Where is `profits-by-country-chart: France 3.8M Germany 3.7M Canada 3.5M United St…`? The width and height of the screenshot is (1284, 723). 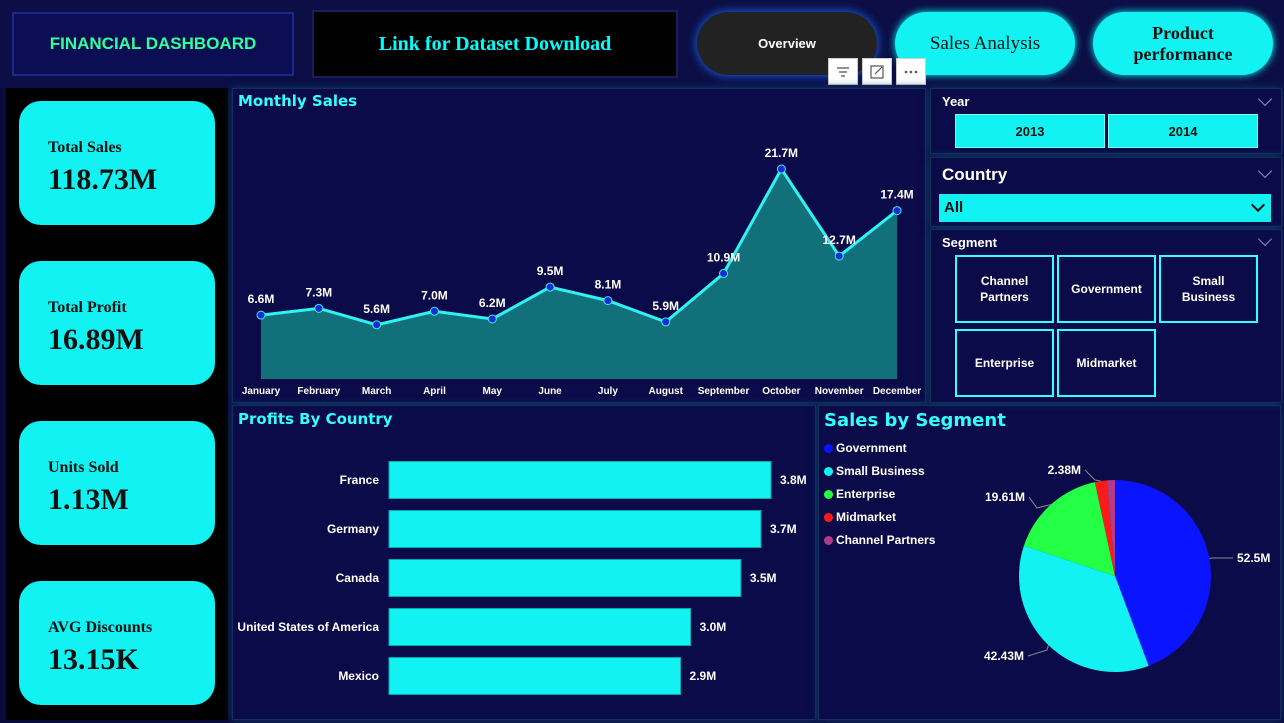 profits-by-country-chart: France 3.8M Germany 3.7M Canada 3.5M United St… is located at coordinates (522, 578).